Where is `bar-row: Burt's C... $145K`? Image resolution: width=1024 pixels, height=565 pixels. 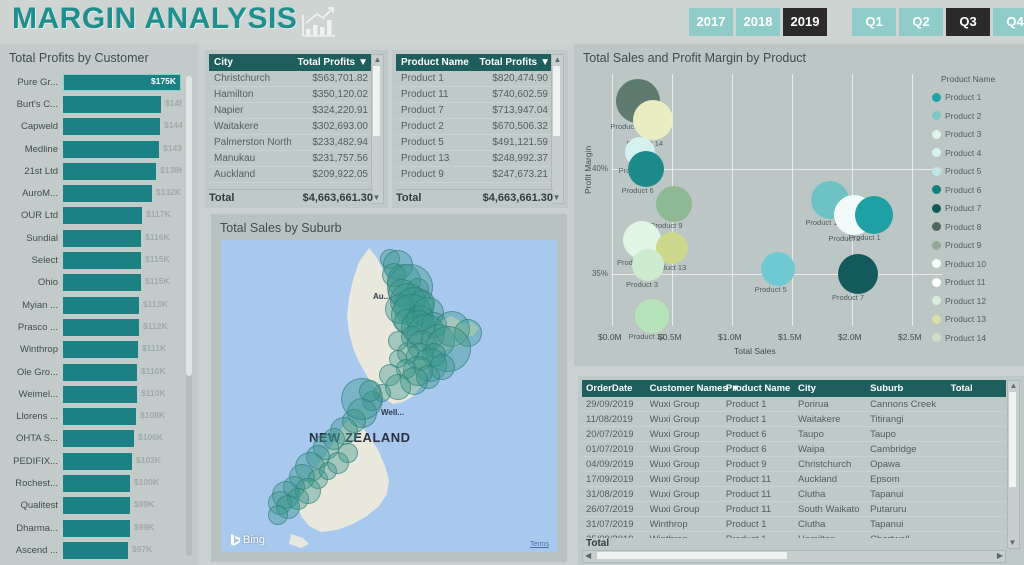 bar-row: Burt's C... $145K is located at coordinates (91, 104).